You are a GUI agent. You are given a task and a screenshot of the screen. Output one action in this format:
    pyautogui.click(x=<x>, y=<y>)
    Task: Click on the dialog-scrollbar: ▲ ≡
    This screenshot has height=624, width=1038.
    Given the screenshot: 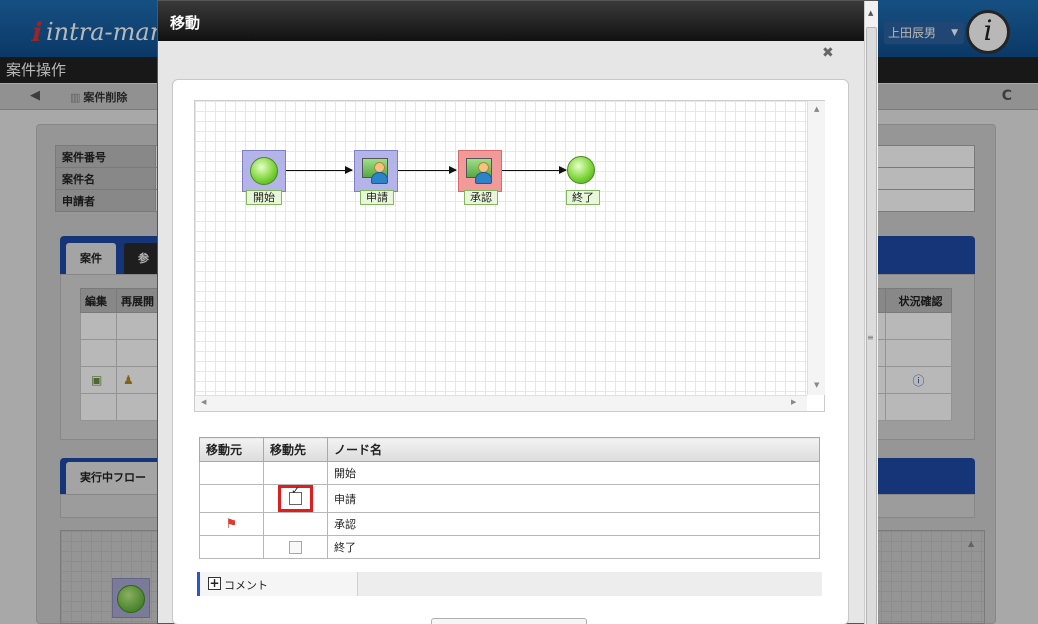 What is the action you would take?
    pyautogui.click(x=871, y=312)
    